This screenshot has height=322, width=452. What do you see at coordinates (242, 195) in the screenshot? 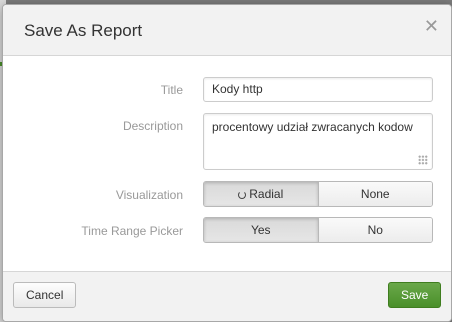
I see `radial-gauge-icon` at bounding box center [242, 195].